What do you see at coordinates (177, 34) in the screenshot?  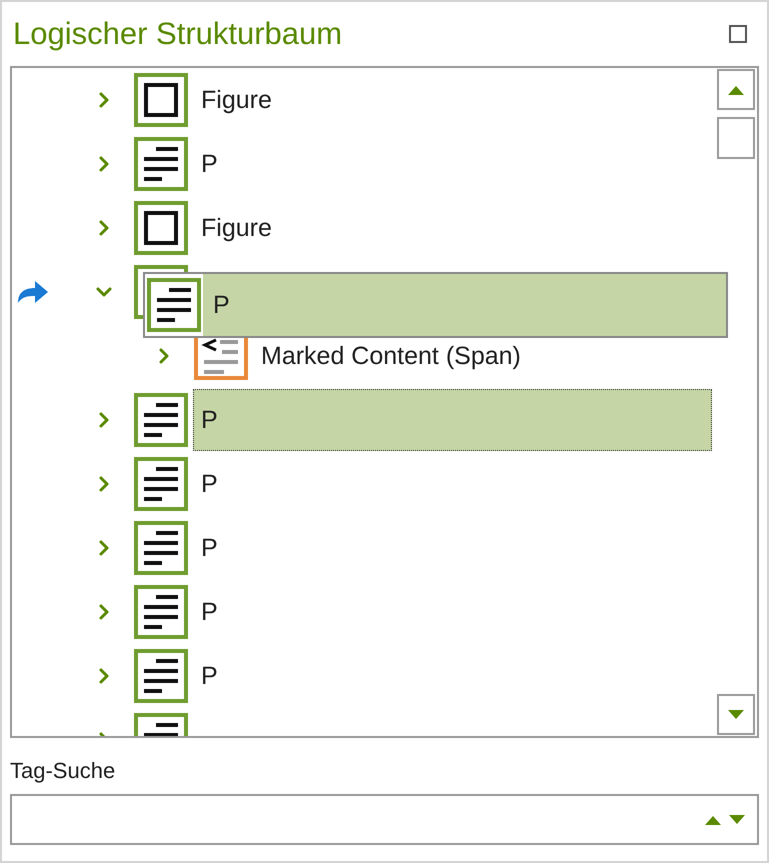 I see `panel-title: Logischer Strukturbaum` at bounding box center [177, 34].